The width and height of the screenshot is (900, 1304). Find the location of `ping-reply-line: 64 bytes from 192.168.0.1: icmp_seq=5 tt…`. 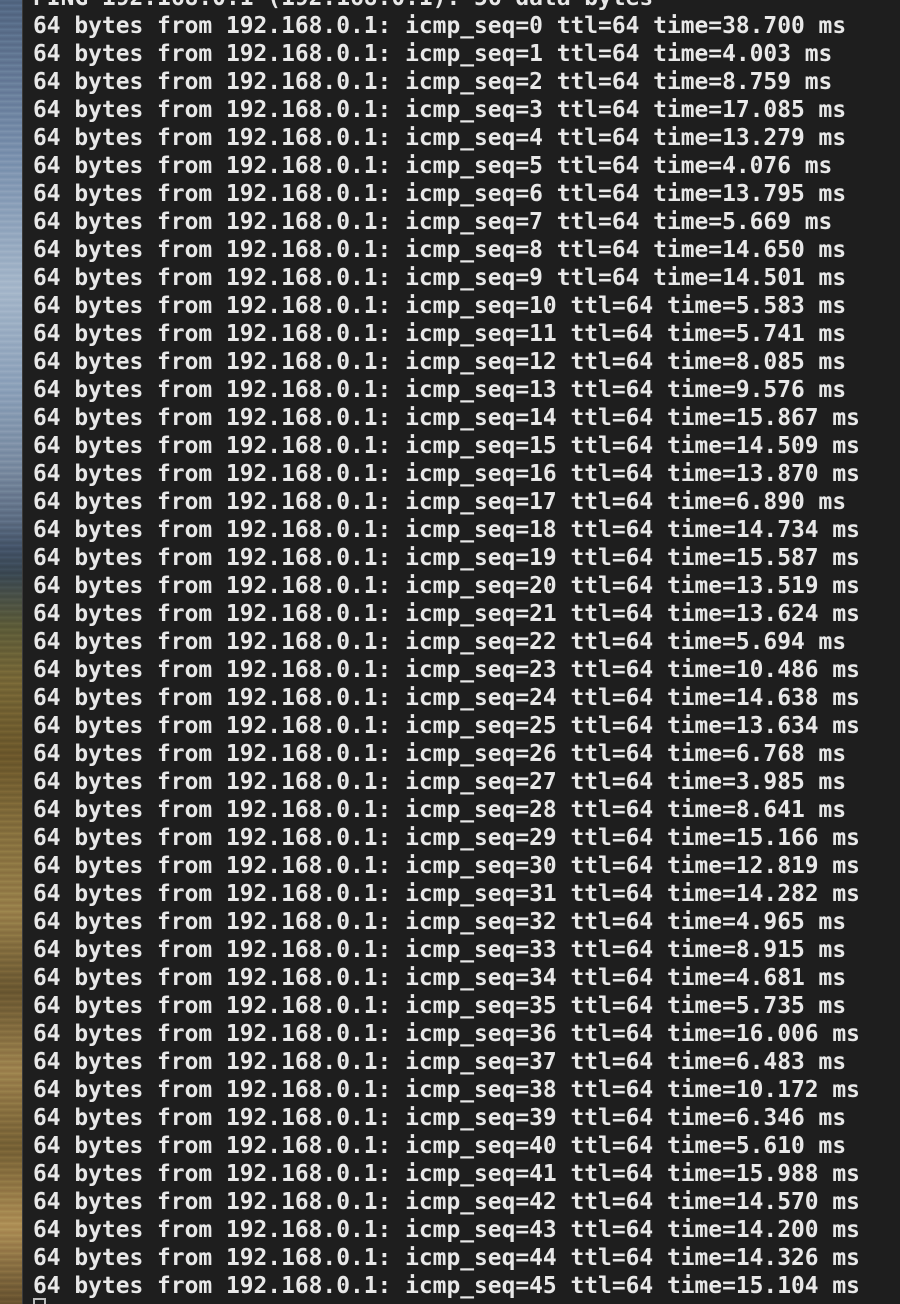

ping-reply-line: 64 bytes from 192.168.0.1: icmp_seq=5 tt… is located at coordinates (433, 166).